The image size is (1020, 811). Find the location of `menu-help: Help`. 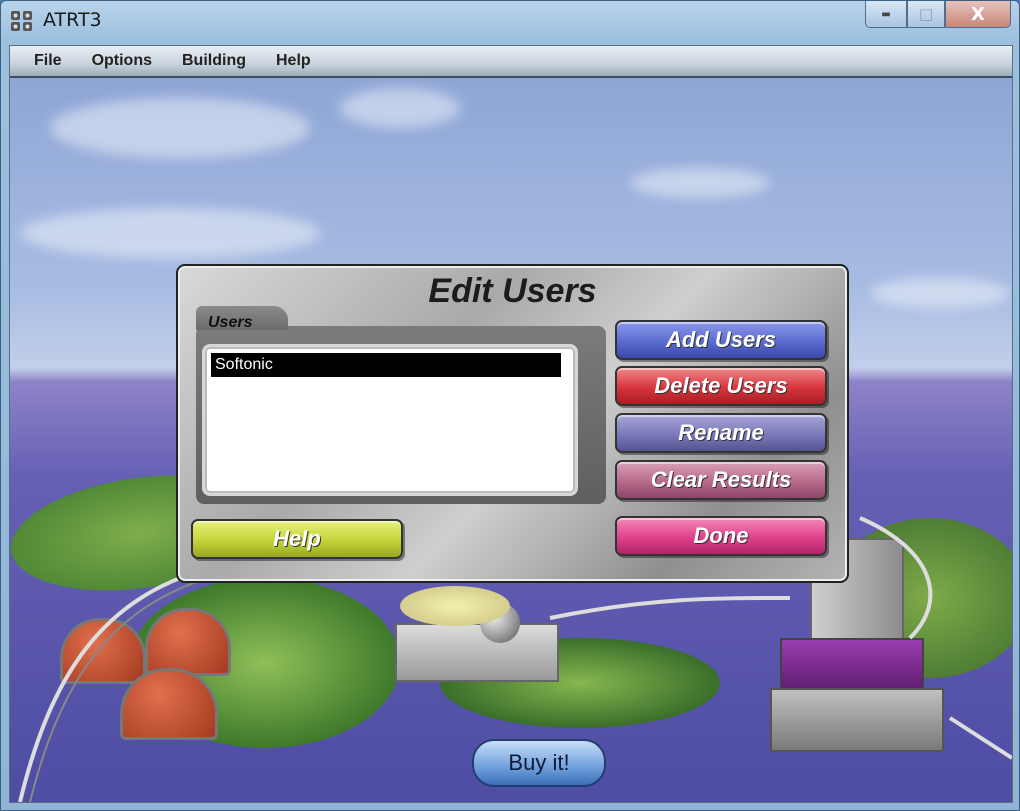

menu-help: Help is located at coordinates (293, 61).